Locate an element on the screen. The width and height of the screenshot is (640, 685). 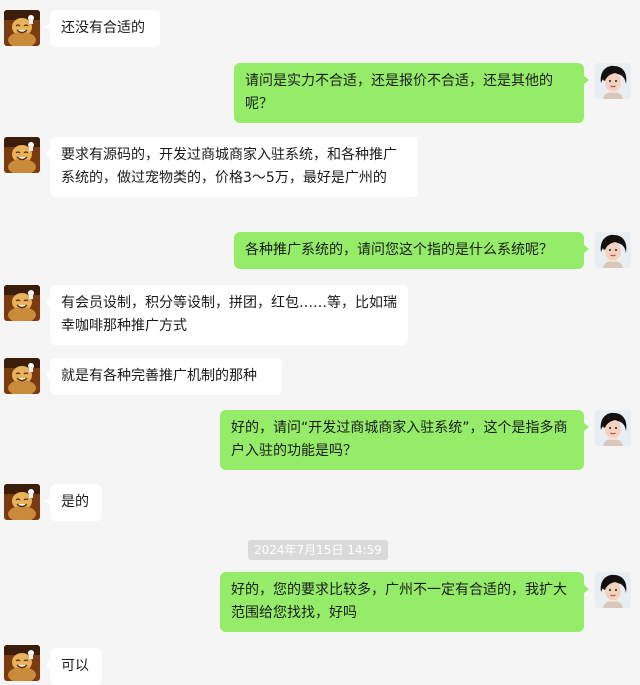
incoming-message-bubble: 是的 is located at coordinates (73, 502).